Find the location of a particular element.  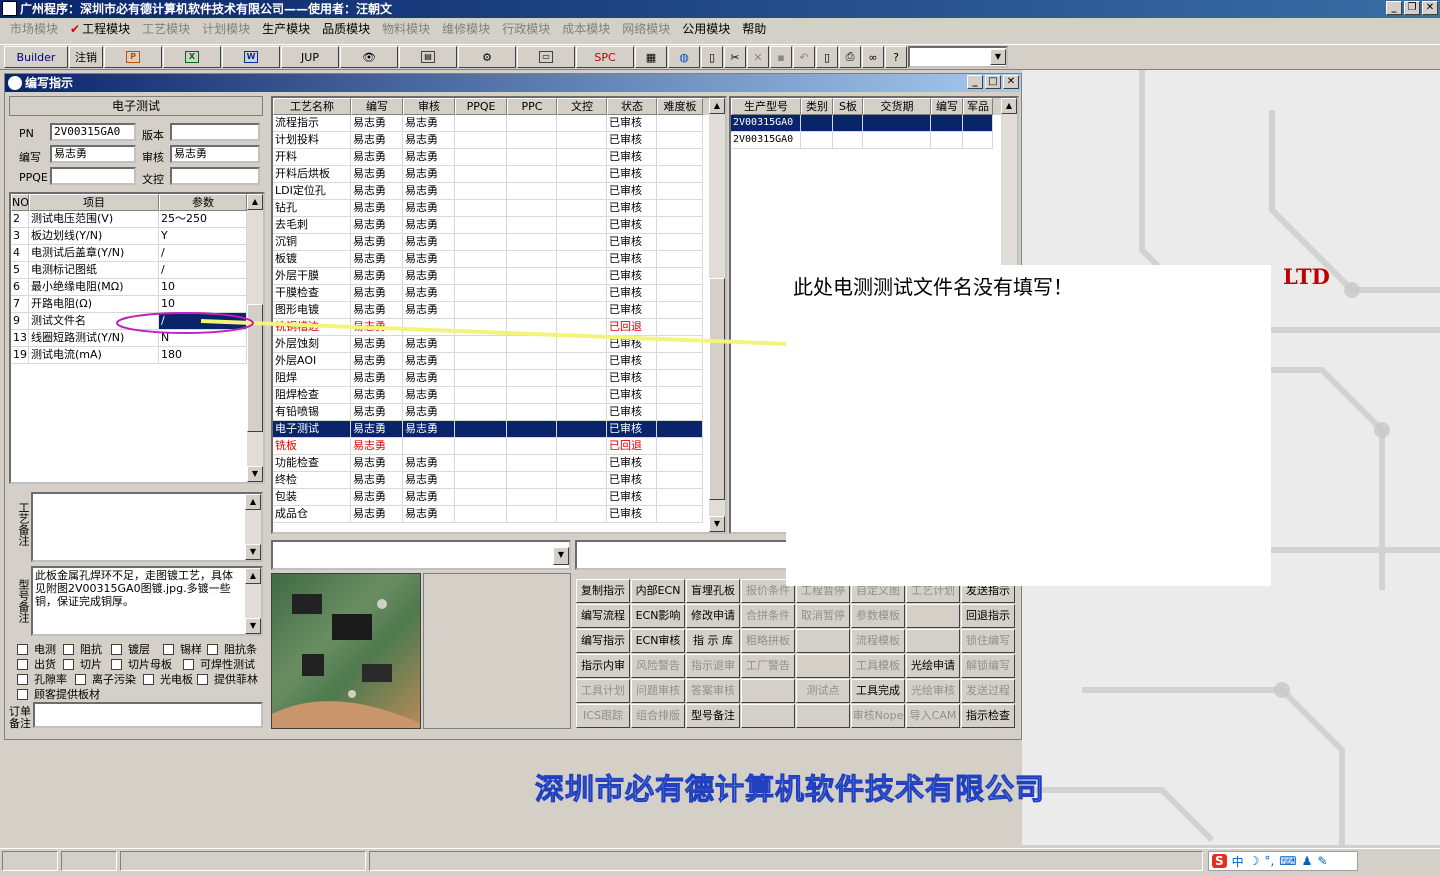

action-button: 锁住编写 is located at coordinates (988, 641).